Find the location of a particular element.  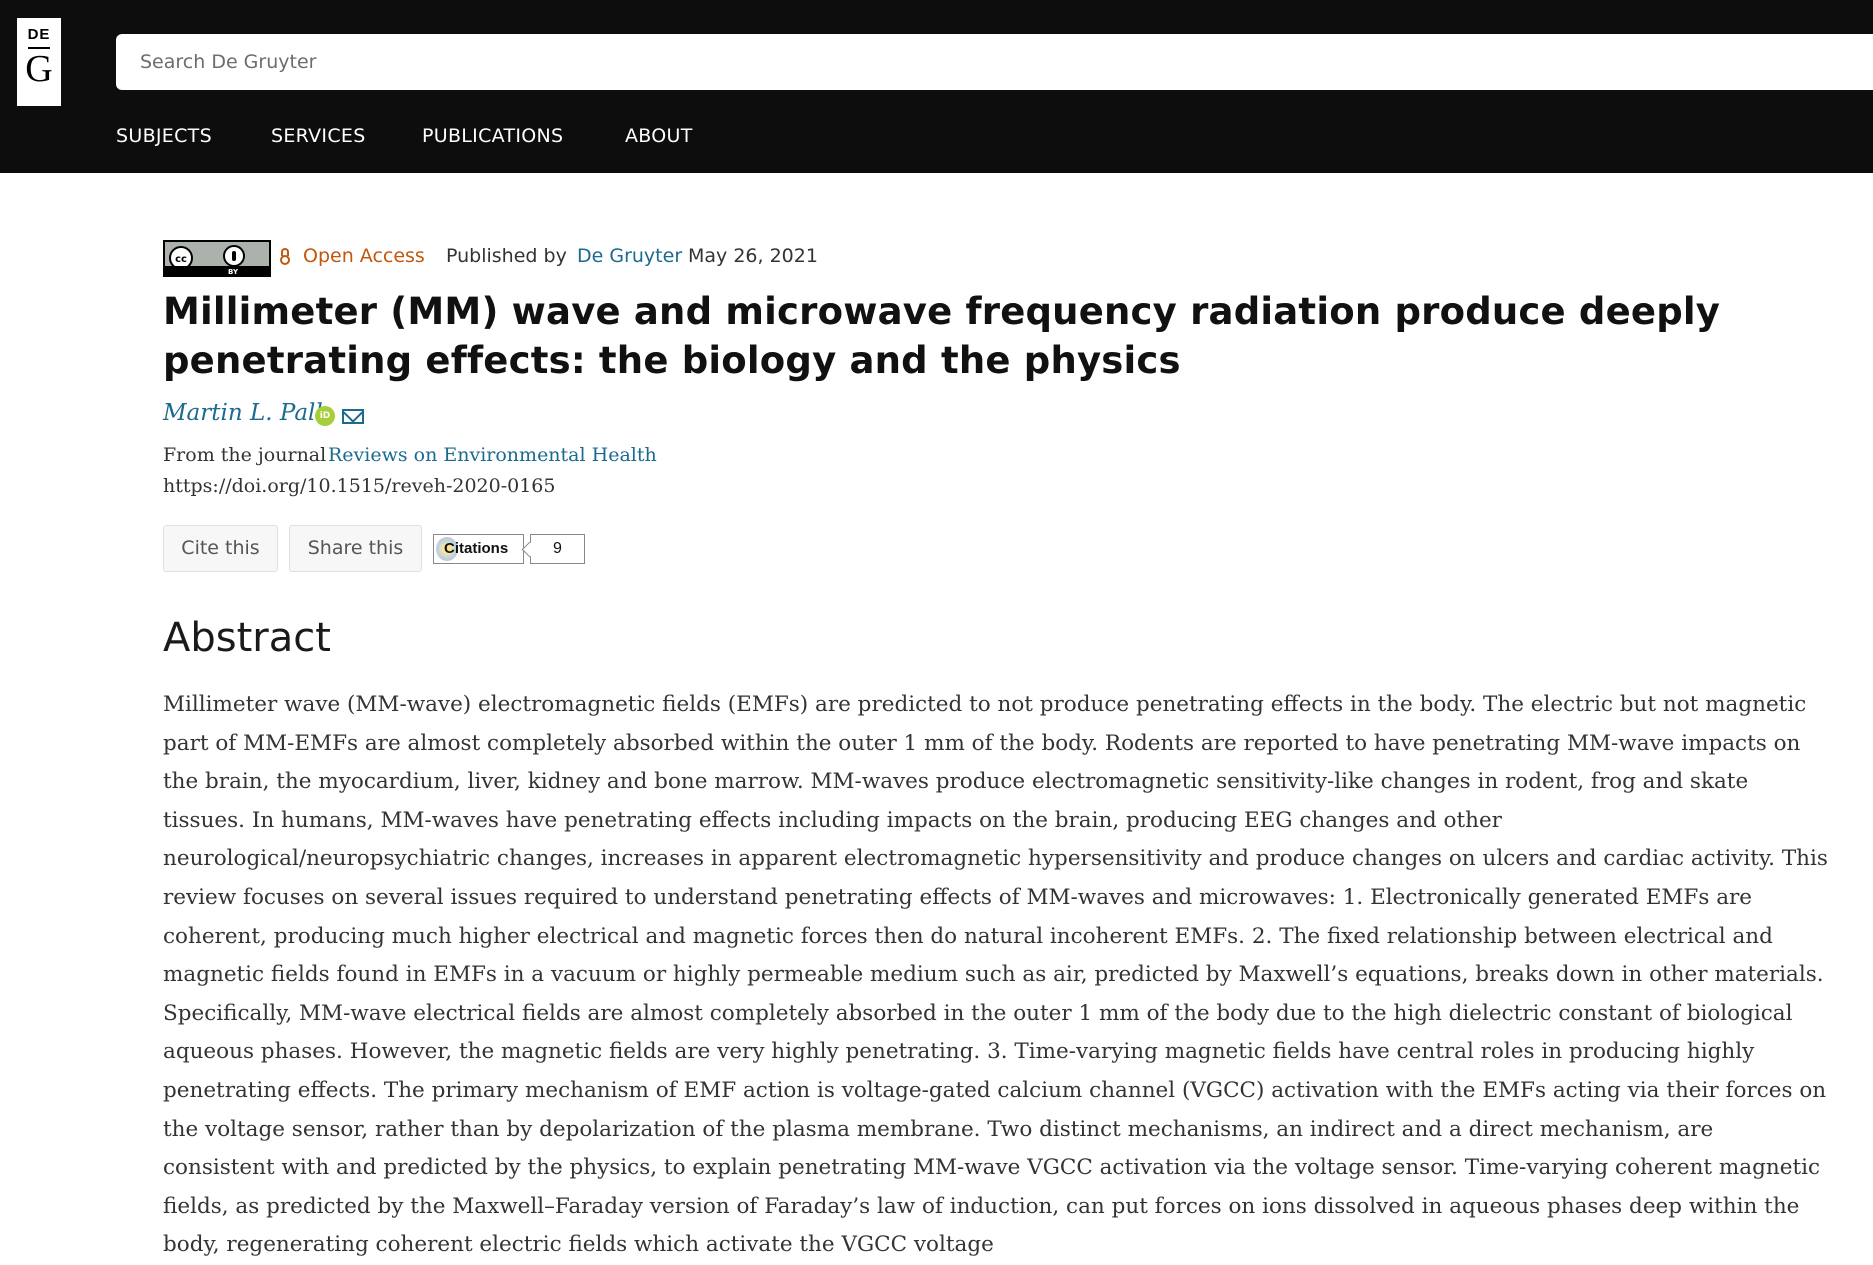

logo-bottom-text: G is located at coordinates (39, 69).